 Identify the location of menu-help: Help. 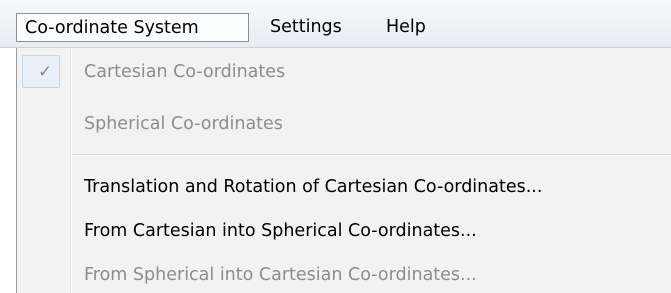
(406, 27).